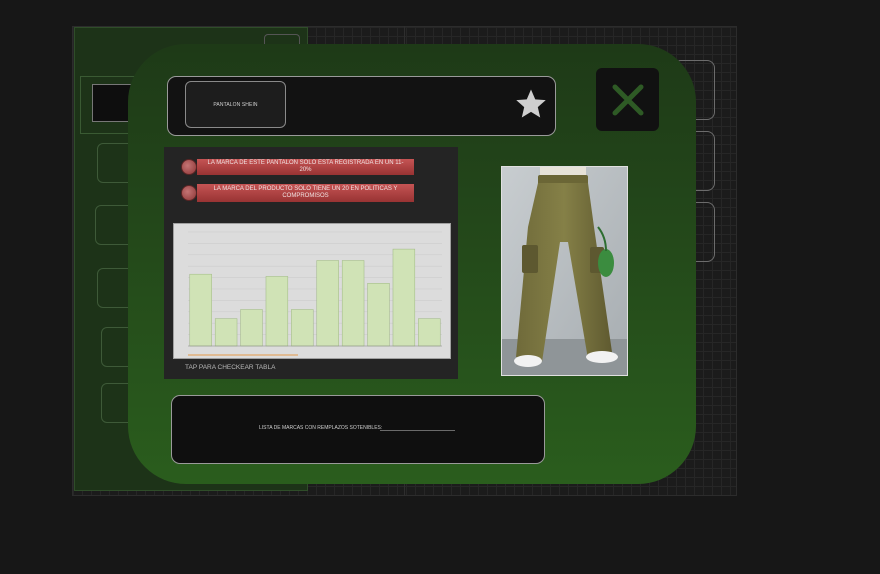  I want to click on list-underline, so click(417, 430).